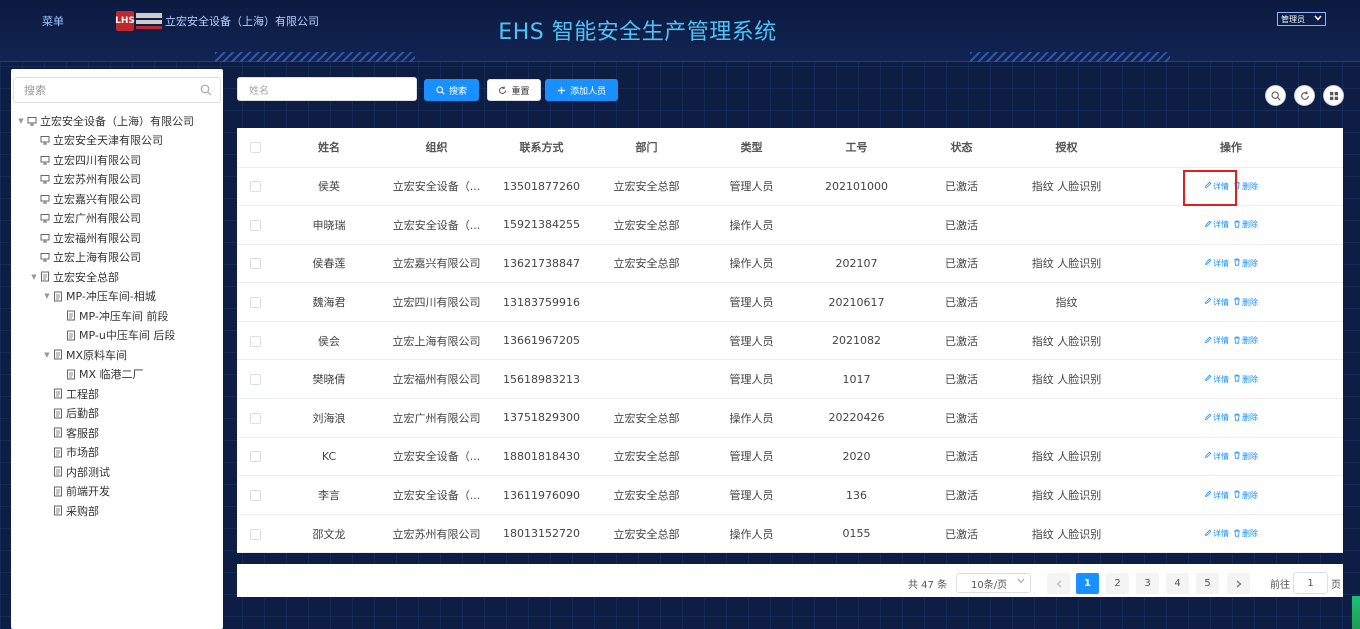 The height and width of the screenshot is (629, 1360). What do you see at coordinates (117, 453) in the screenshot?
I see `tree-node: 市场部` at bounding box center [117, 453].